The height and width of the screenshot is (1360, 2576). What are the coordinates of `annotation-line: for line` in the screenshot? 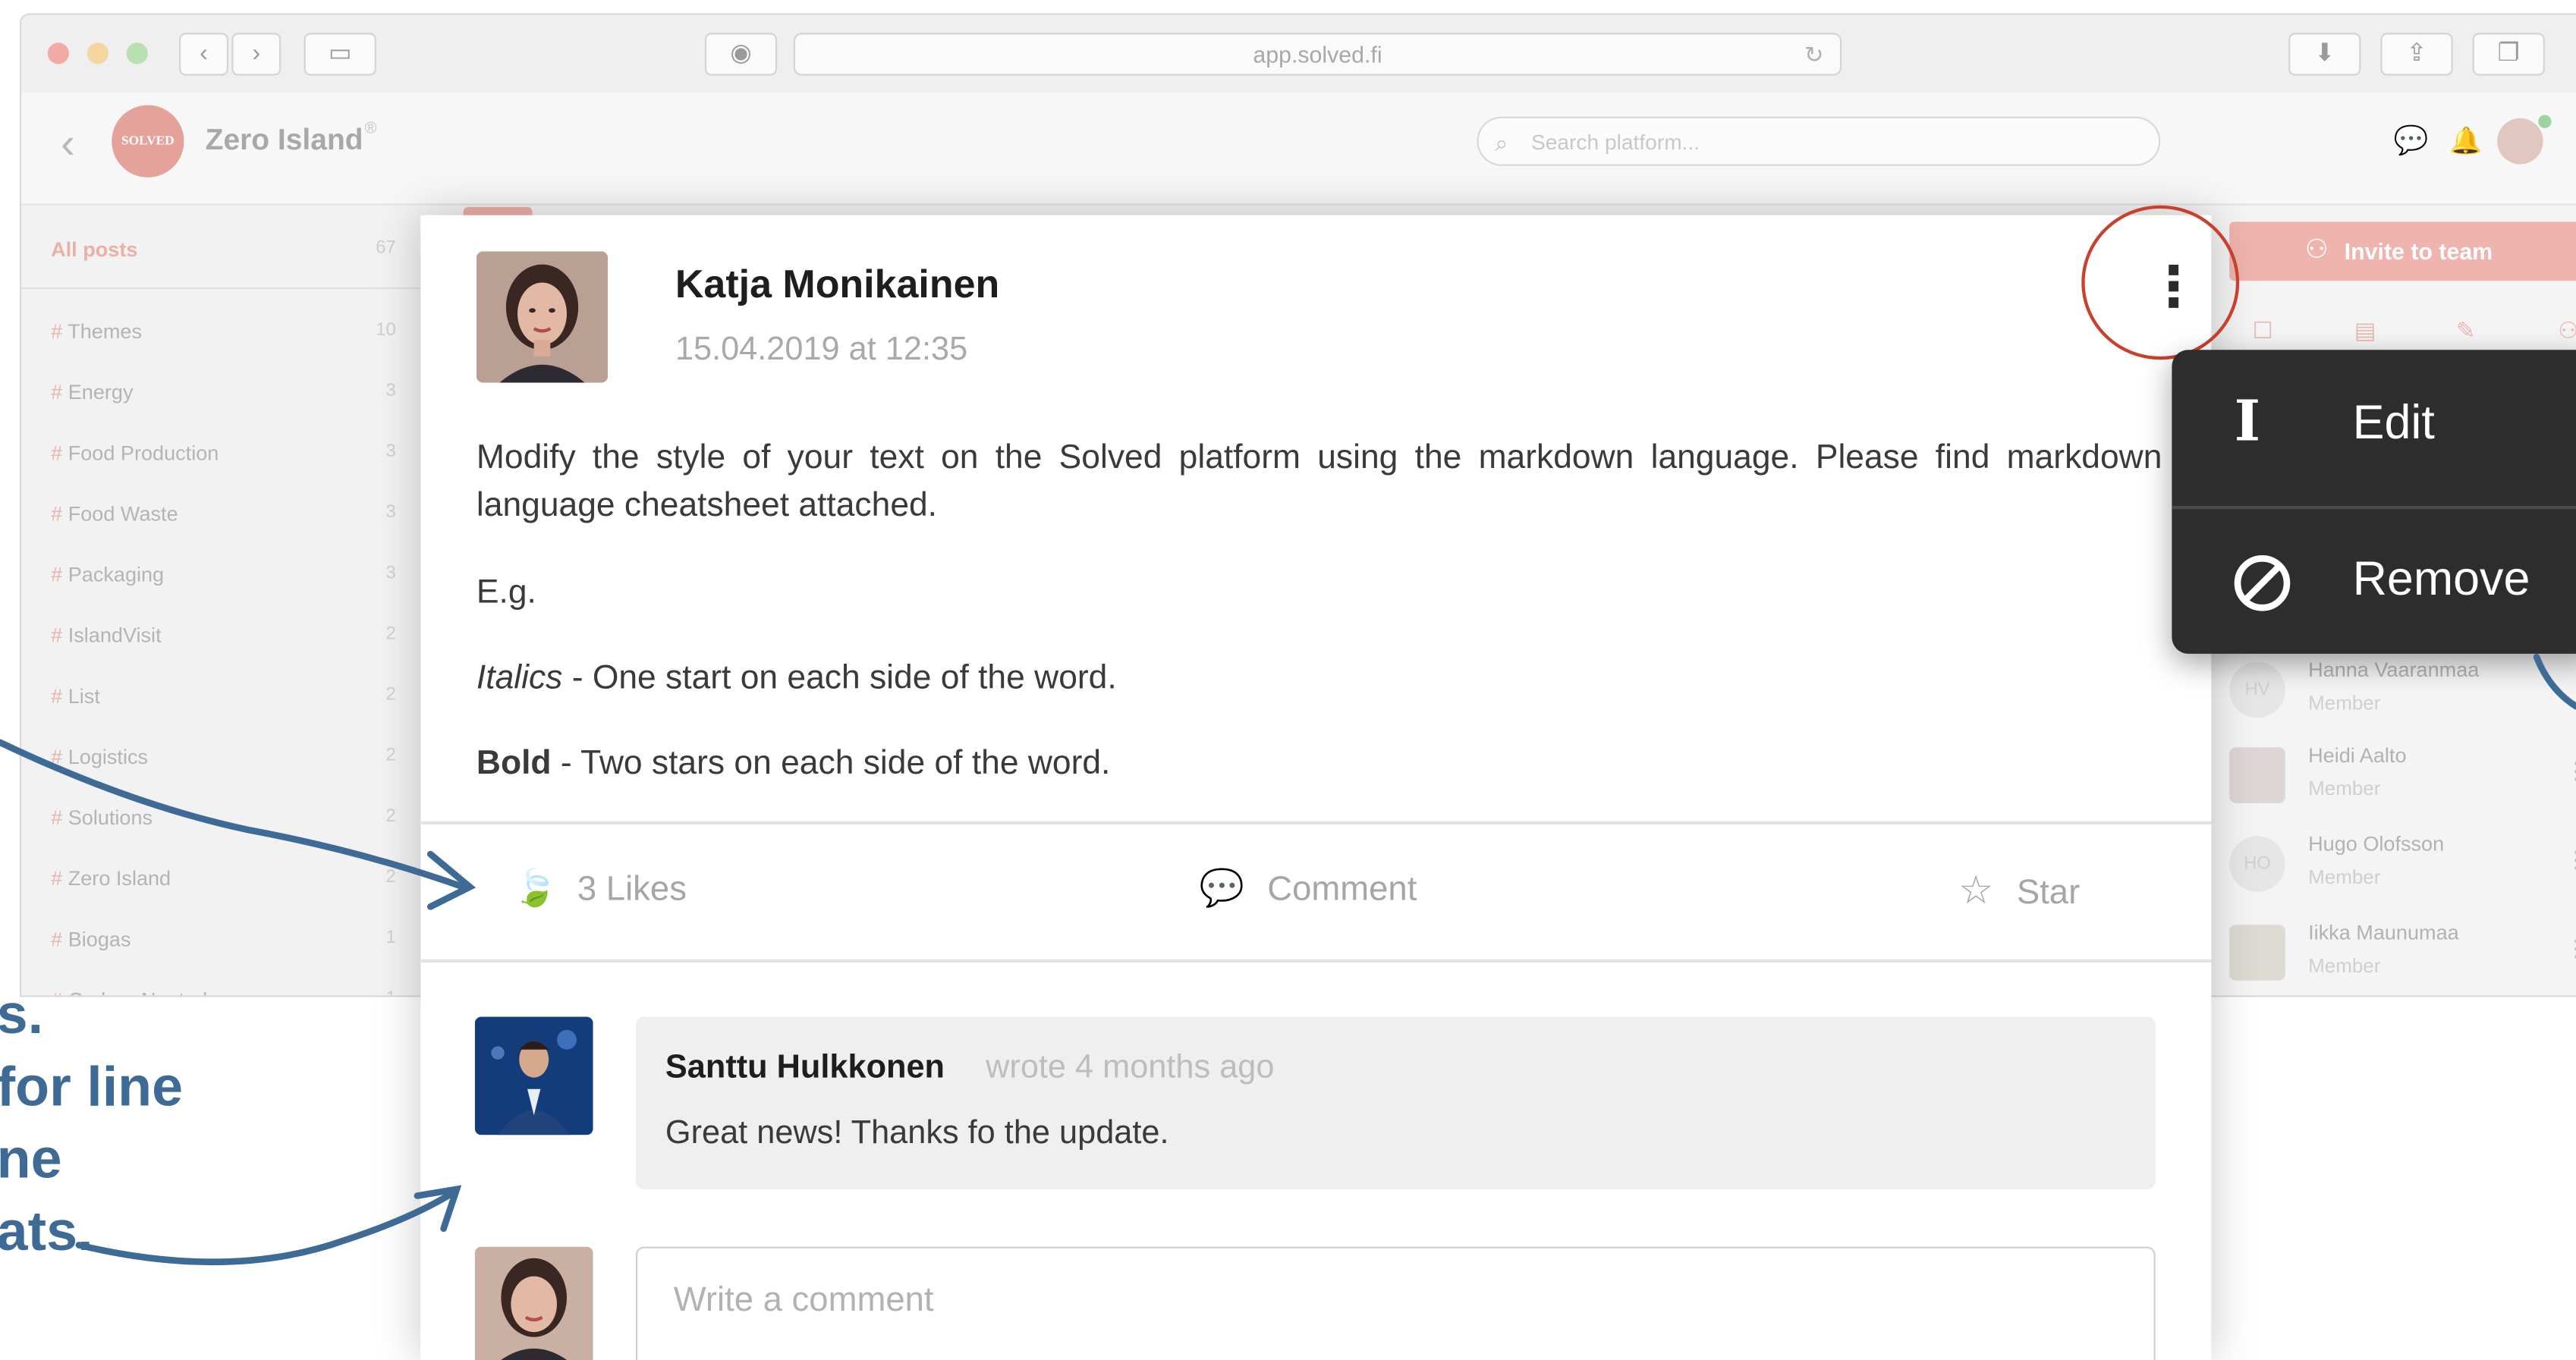 It's located at (92, 1087).